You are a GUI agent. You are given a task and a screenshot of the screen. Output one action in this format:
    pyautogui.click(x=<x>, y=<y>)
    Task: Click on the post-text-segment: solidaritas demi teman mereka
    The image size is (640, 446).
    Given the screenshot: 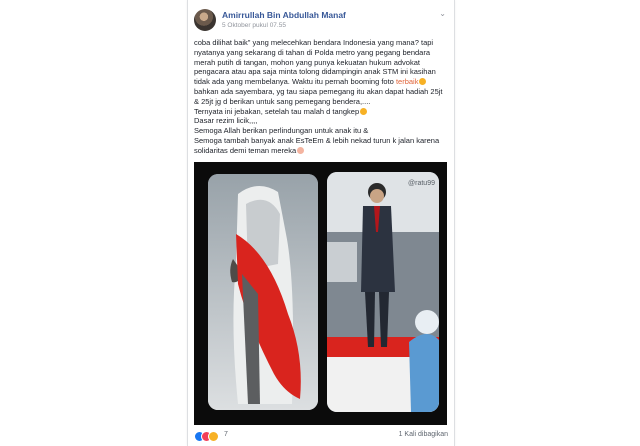 What is the action you would take?
    pyautogui.click(x=245, y=150)
    